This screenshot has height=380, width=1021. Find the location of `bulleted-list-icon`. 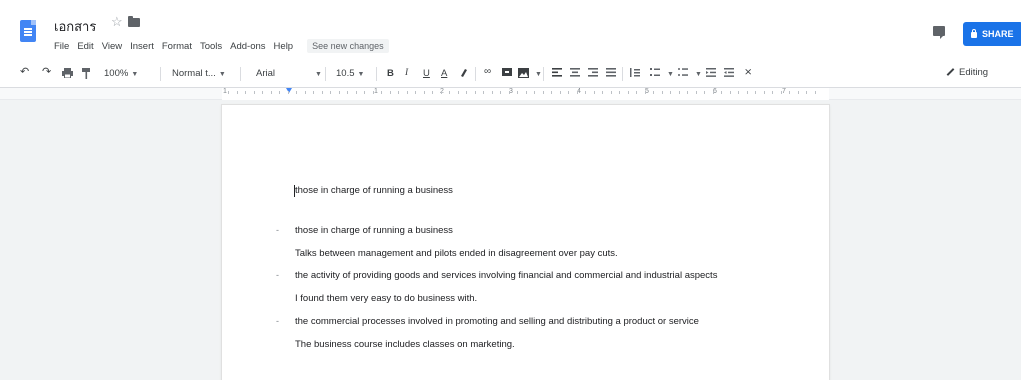

bulleted-list-icon is located at coordinates (683, 74).